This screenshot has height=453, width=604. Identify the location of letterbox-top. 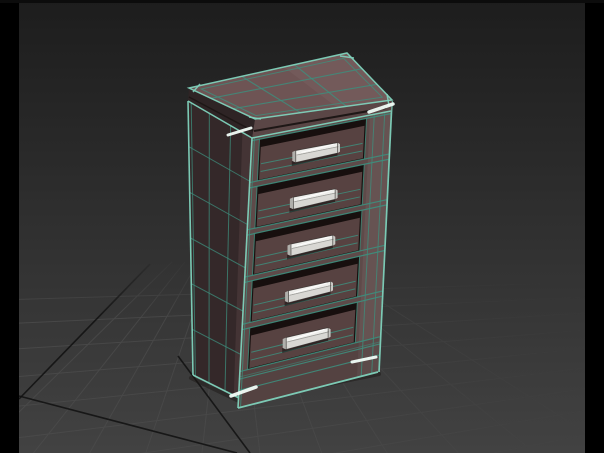
(302, 1).